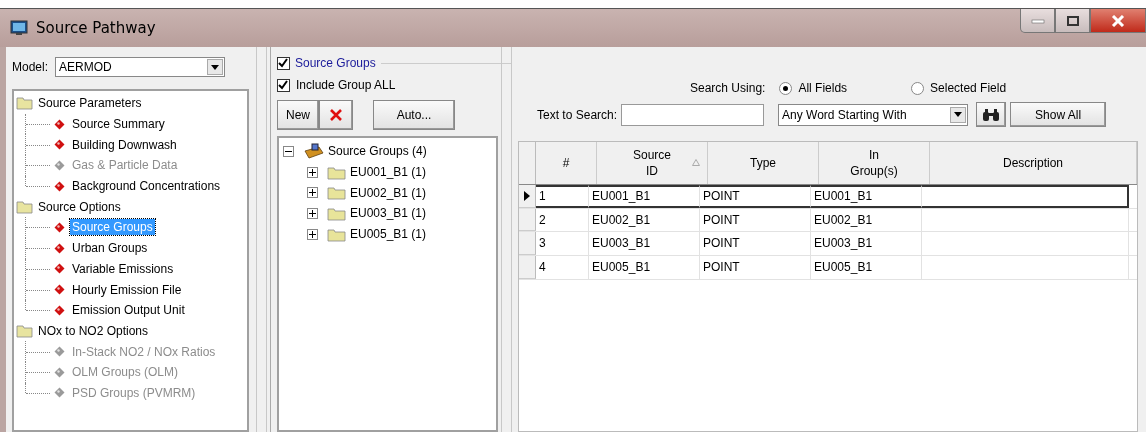 This screenshot has width=1146, height=432. I want to click on table-cell: 2, so click(542, 219).